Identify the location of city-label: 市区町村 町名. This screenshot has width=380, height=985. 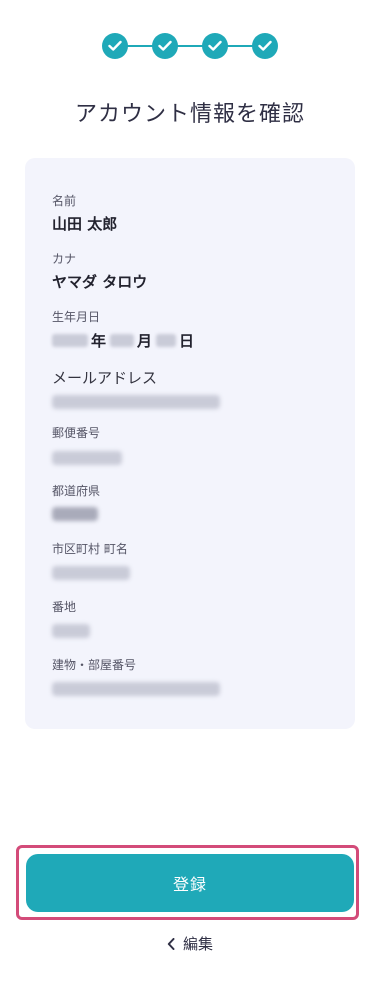
(90, 549).